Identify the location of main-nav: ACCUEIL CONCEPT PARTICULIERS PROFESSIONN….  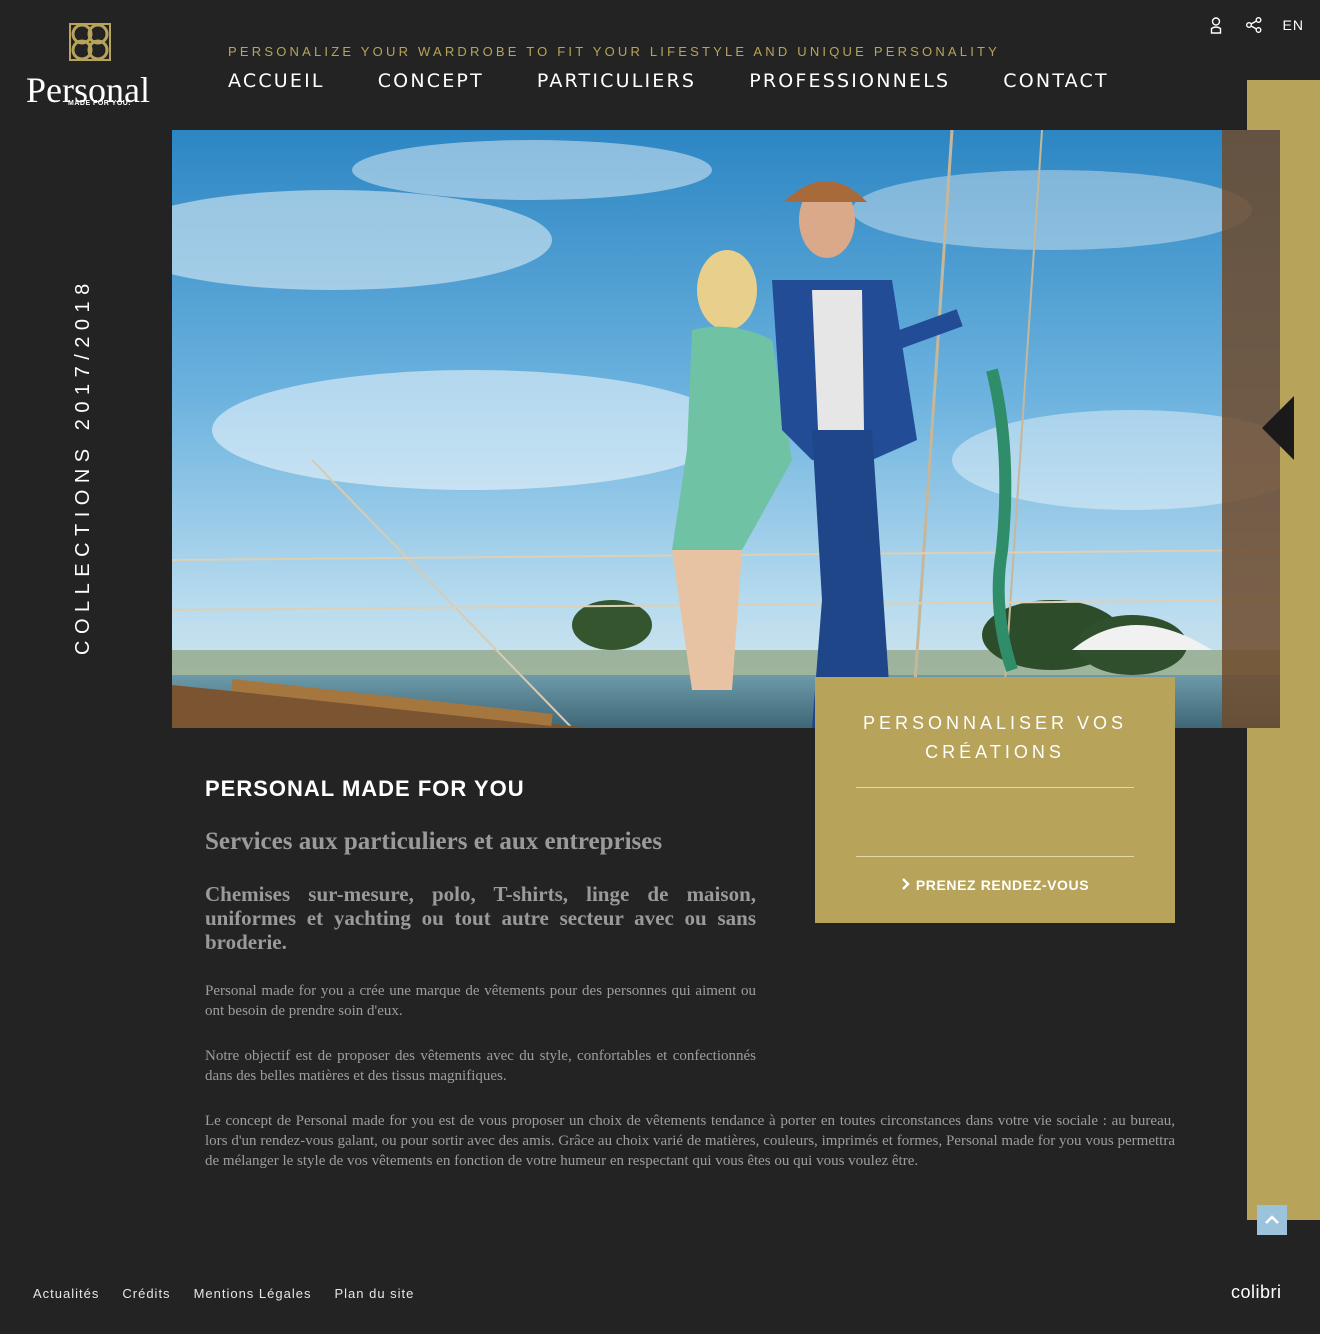
(668, 81).